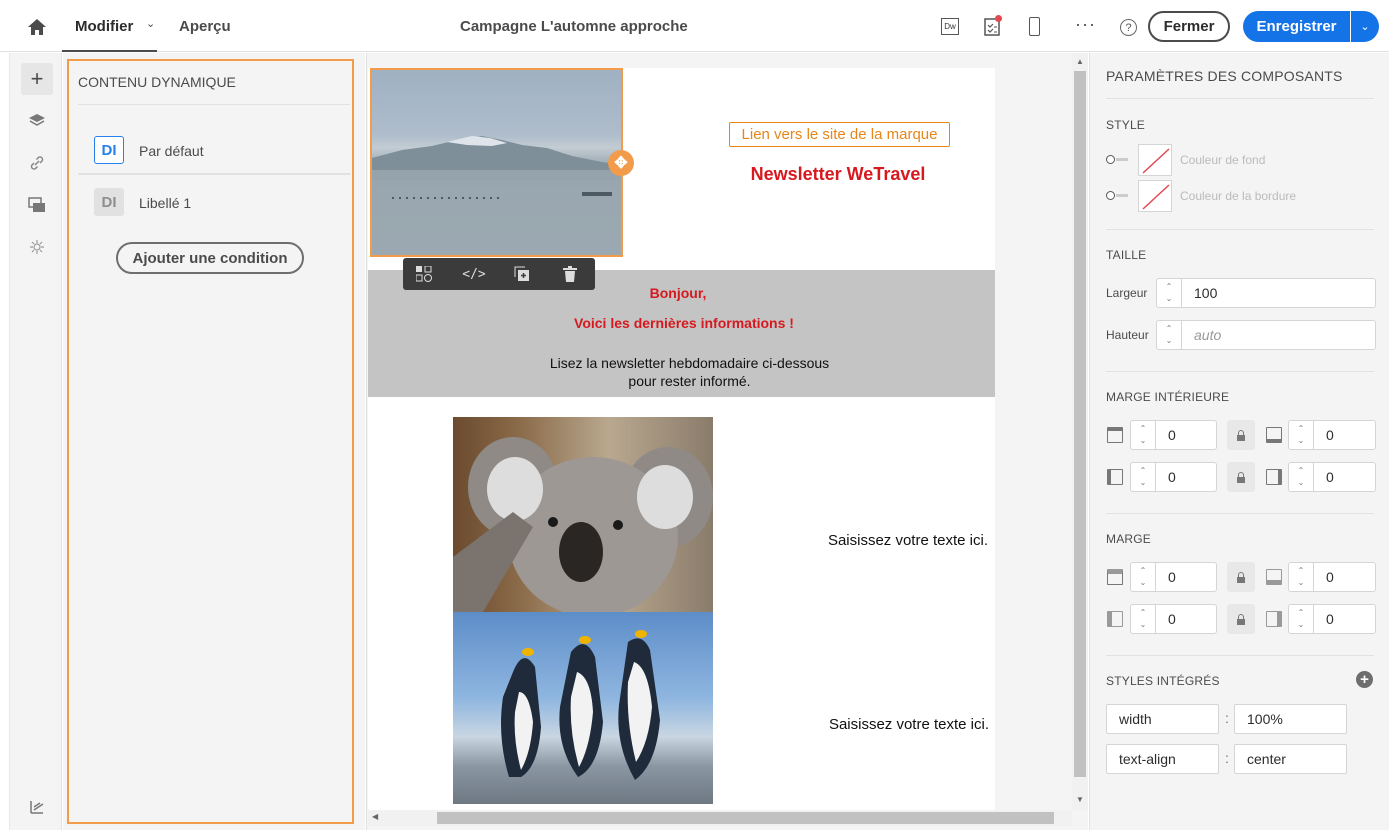  Describe the element at coordinates (1274, 435) in the screenshot. I see `padding-bottom-icon` at that location.